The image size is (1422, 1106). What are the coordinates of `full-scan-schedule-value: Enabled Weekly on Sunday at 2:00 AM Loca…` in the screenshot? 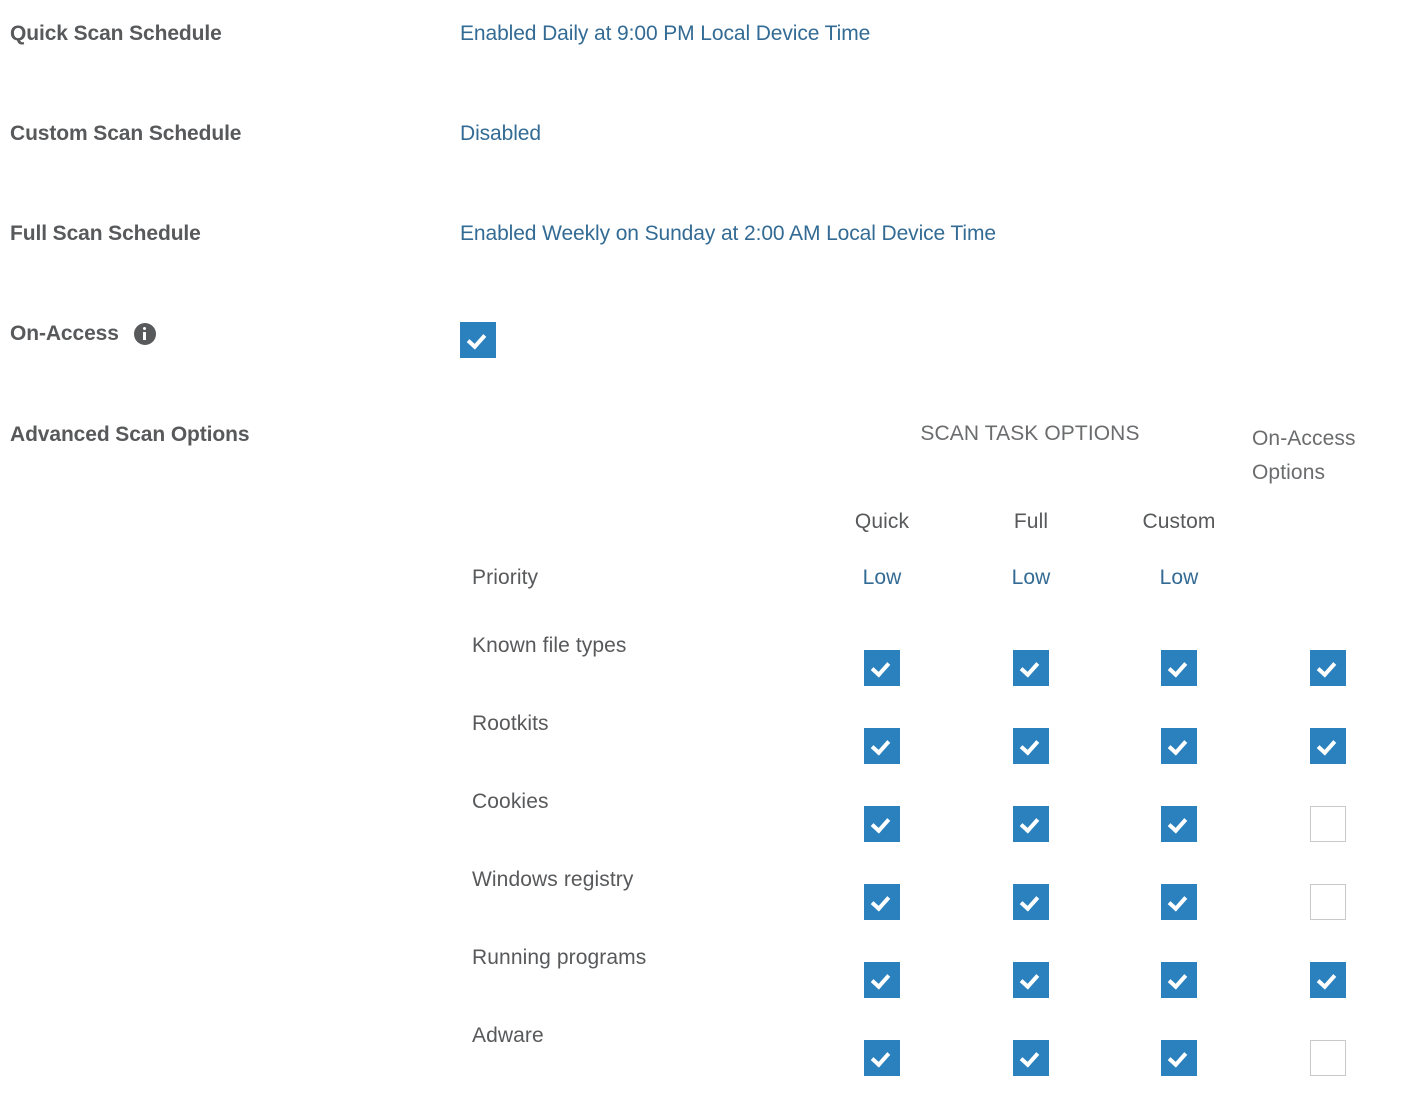 It's located at (728, 234).